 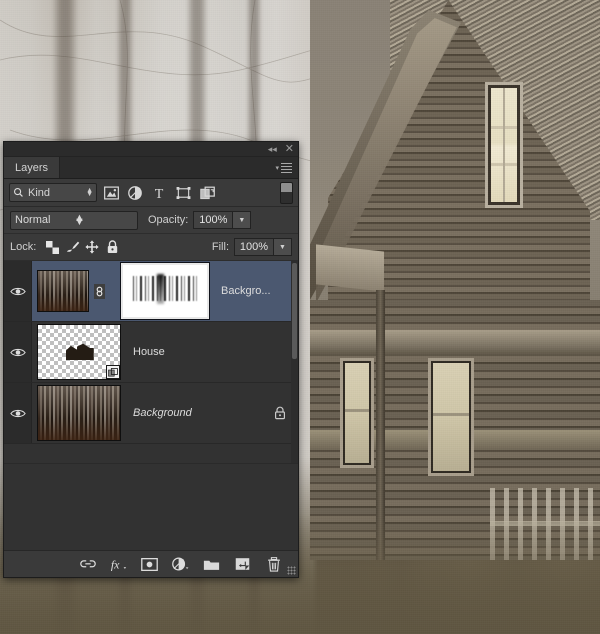 What do you see at coordinates (213, 220) in the screenshot?
I see `opacity-input: 100%` at bounding box center [213, 220].